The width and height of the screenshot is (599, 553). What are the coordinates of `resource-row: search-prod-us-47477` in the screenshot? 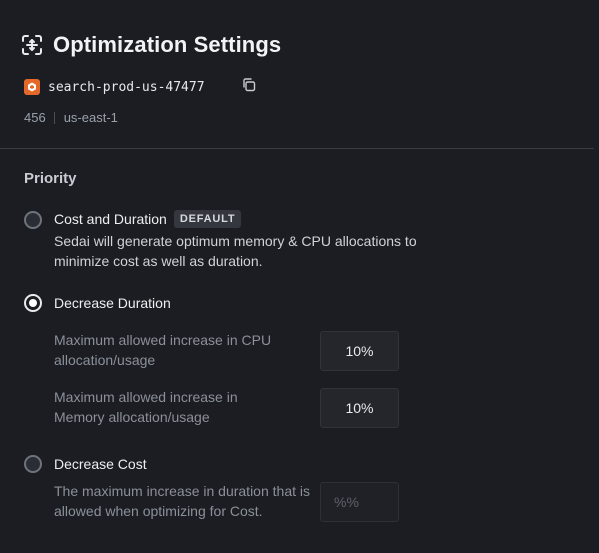 It's located at (140, 86).